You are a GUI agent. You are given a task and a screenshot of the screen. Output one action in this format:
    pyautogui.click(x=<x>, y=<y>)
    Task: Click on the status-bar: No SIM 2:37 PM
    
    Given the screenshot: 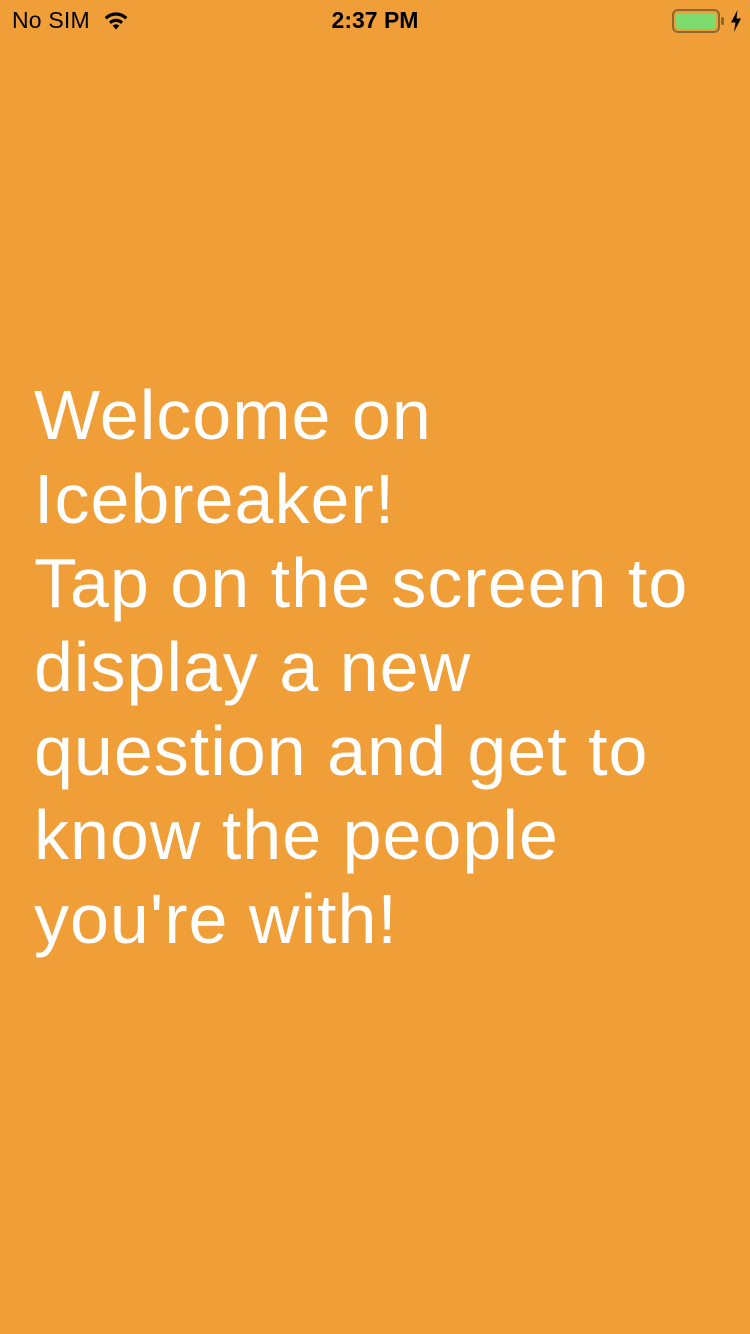 What is the action you would take?
    pyautogui.click(x=375, y=20)
    